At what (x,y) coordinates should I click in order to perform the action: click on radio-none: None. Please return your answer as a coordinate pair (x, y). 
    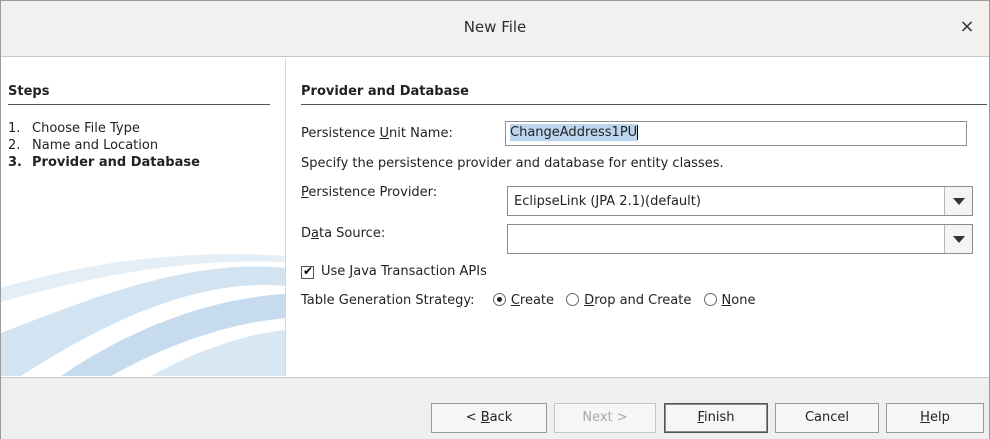
    Looking at the image, I should click on (729, 300).